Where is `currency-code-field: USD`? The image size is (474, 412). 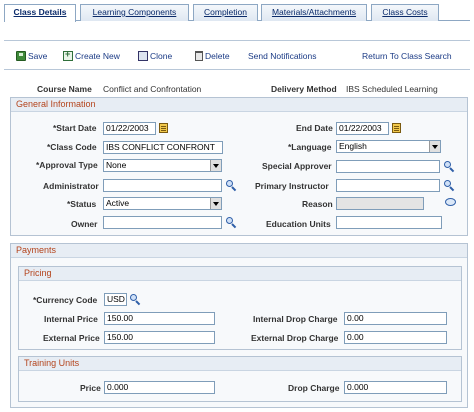 currency-code-field: USD is located at coordinates (115, 299).